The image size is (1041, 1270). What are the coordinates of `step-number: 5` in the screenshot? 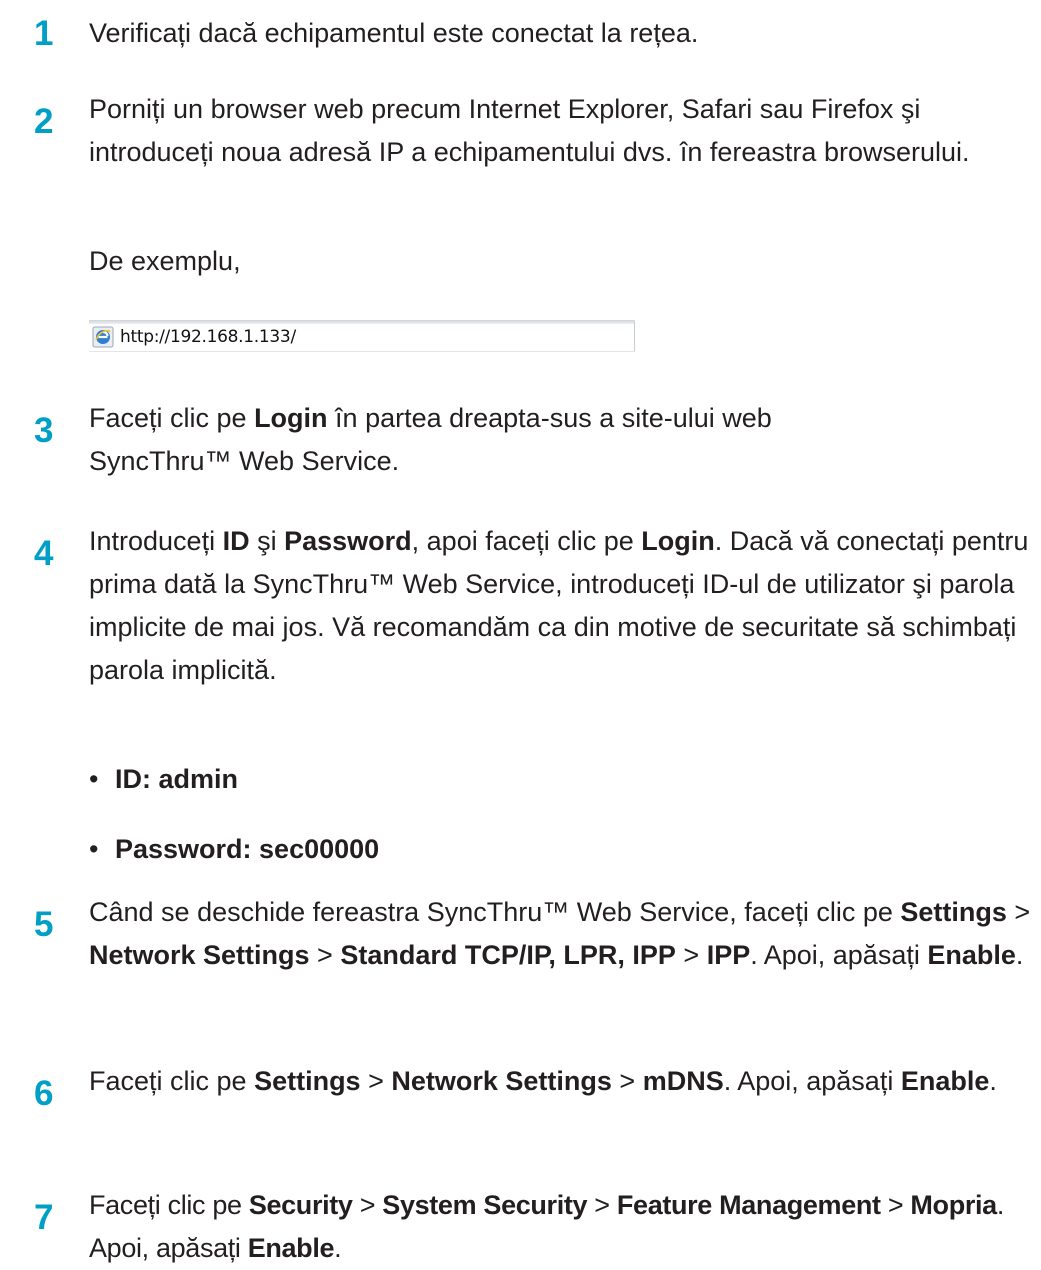 It's located at (44, 924).